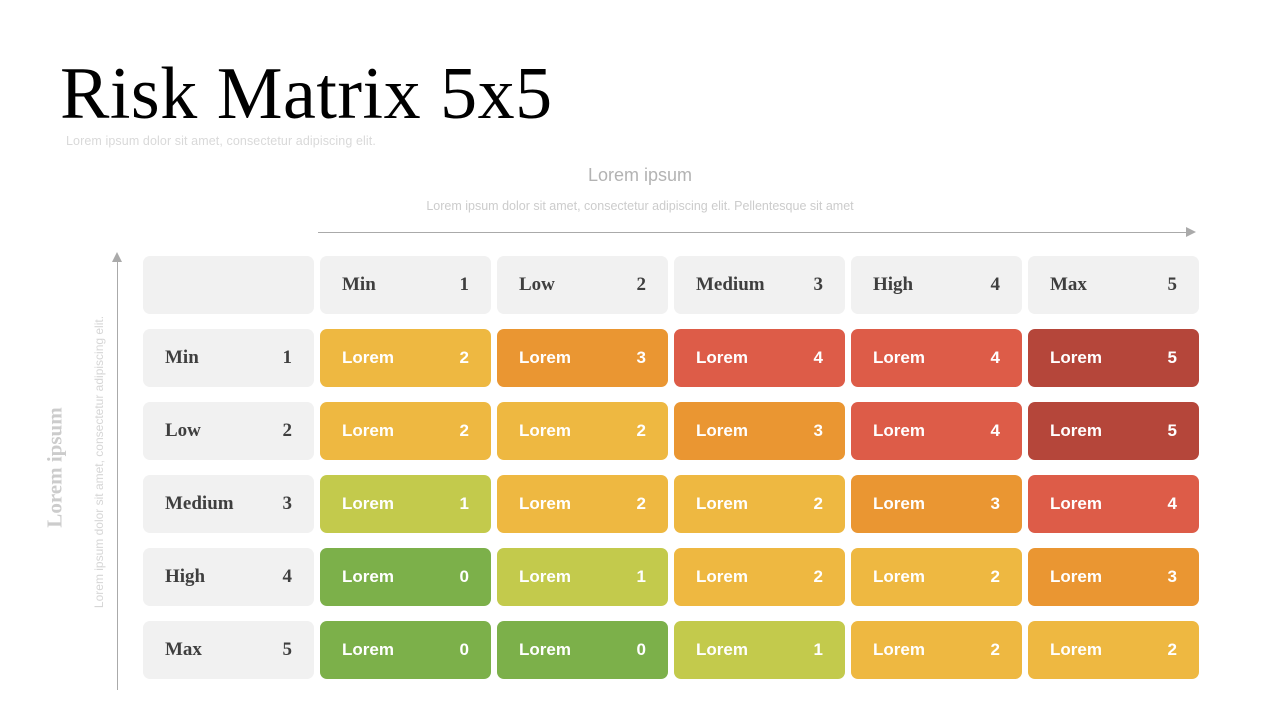  What do you see at coordinates (640, 175) in the screenshot?
I see `x-axis-title: Lorem ipsum` at bounding box center [640, 175].